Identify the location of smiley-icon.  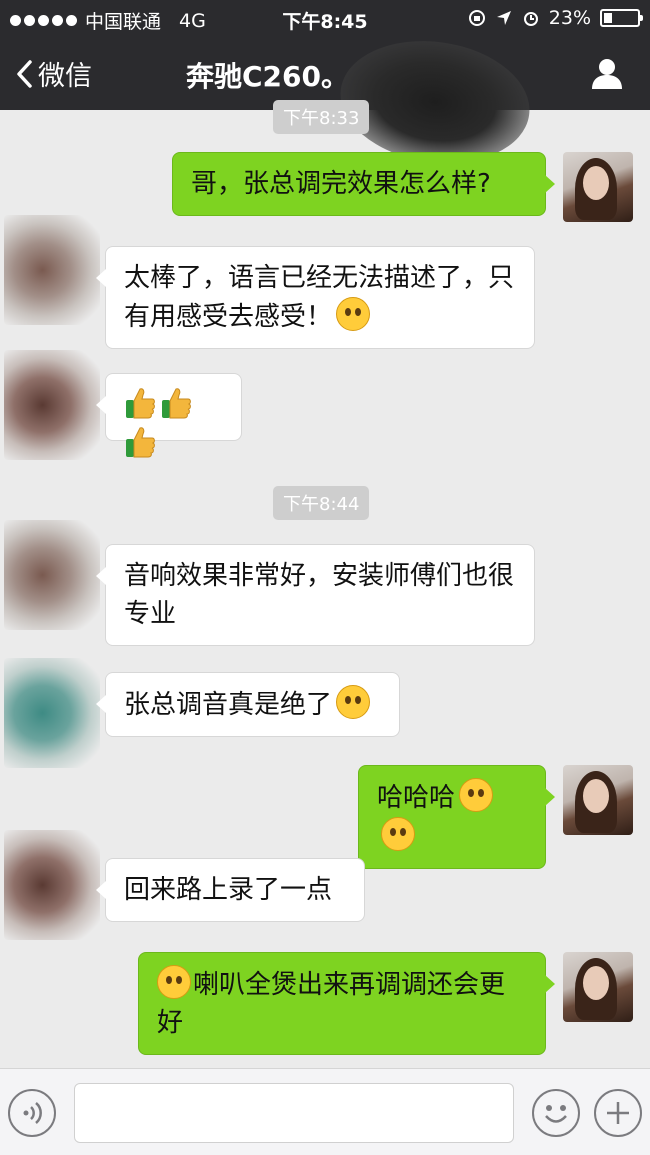
(556, 1114).